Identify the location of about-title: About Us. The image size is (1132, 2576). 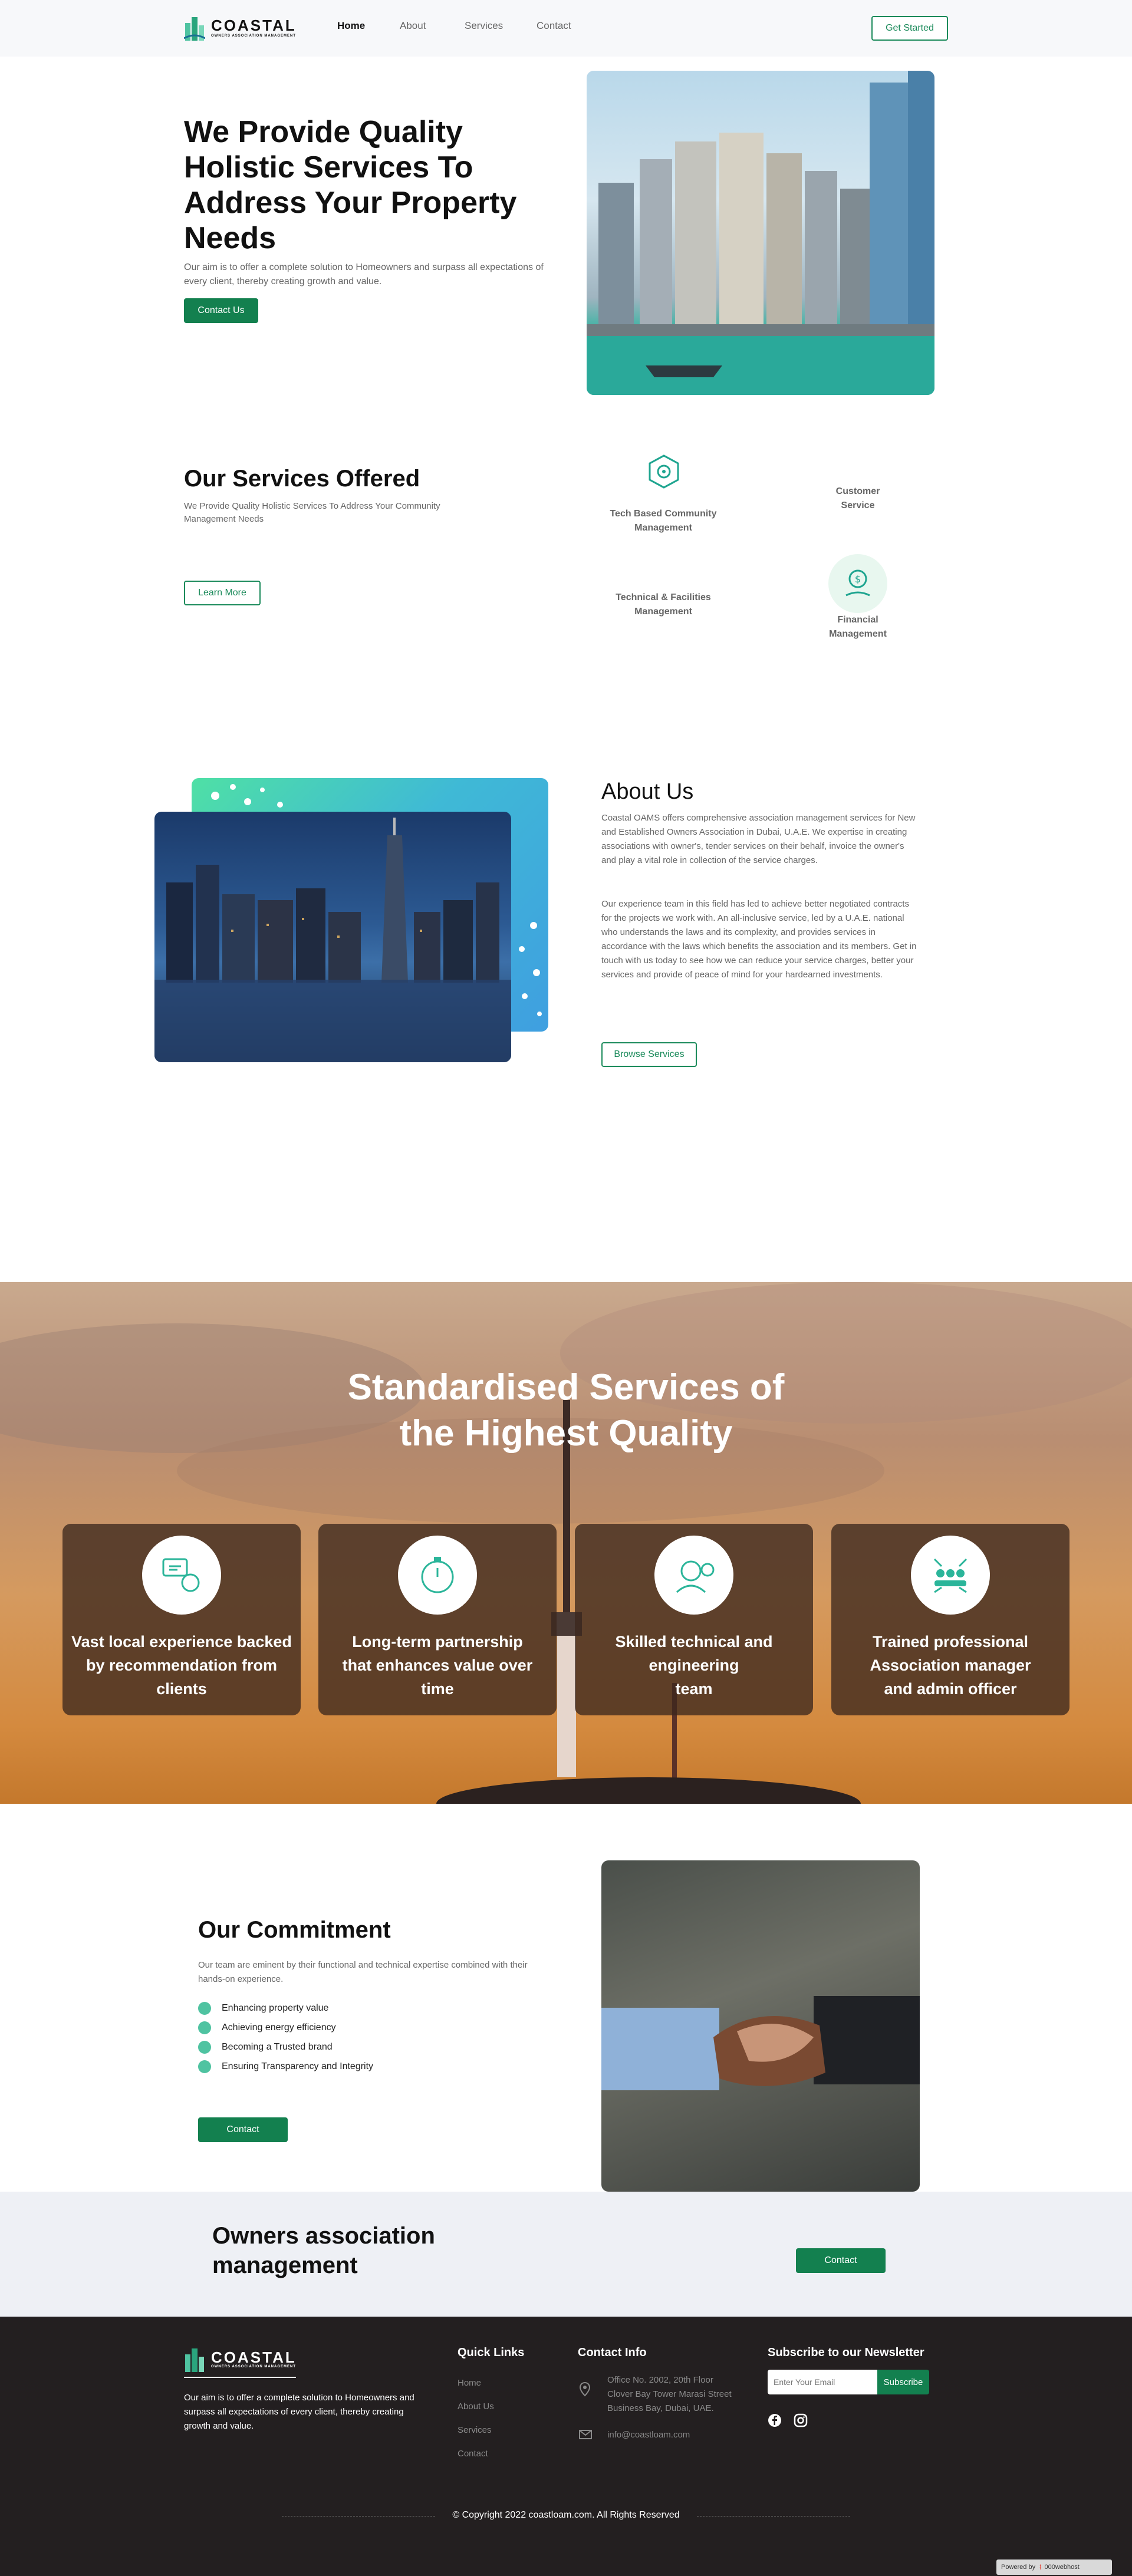
(647, 791).